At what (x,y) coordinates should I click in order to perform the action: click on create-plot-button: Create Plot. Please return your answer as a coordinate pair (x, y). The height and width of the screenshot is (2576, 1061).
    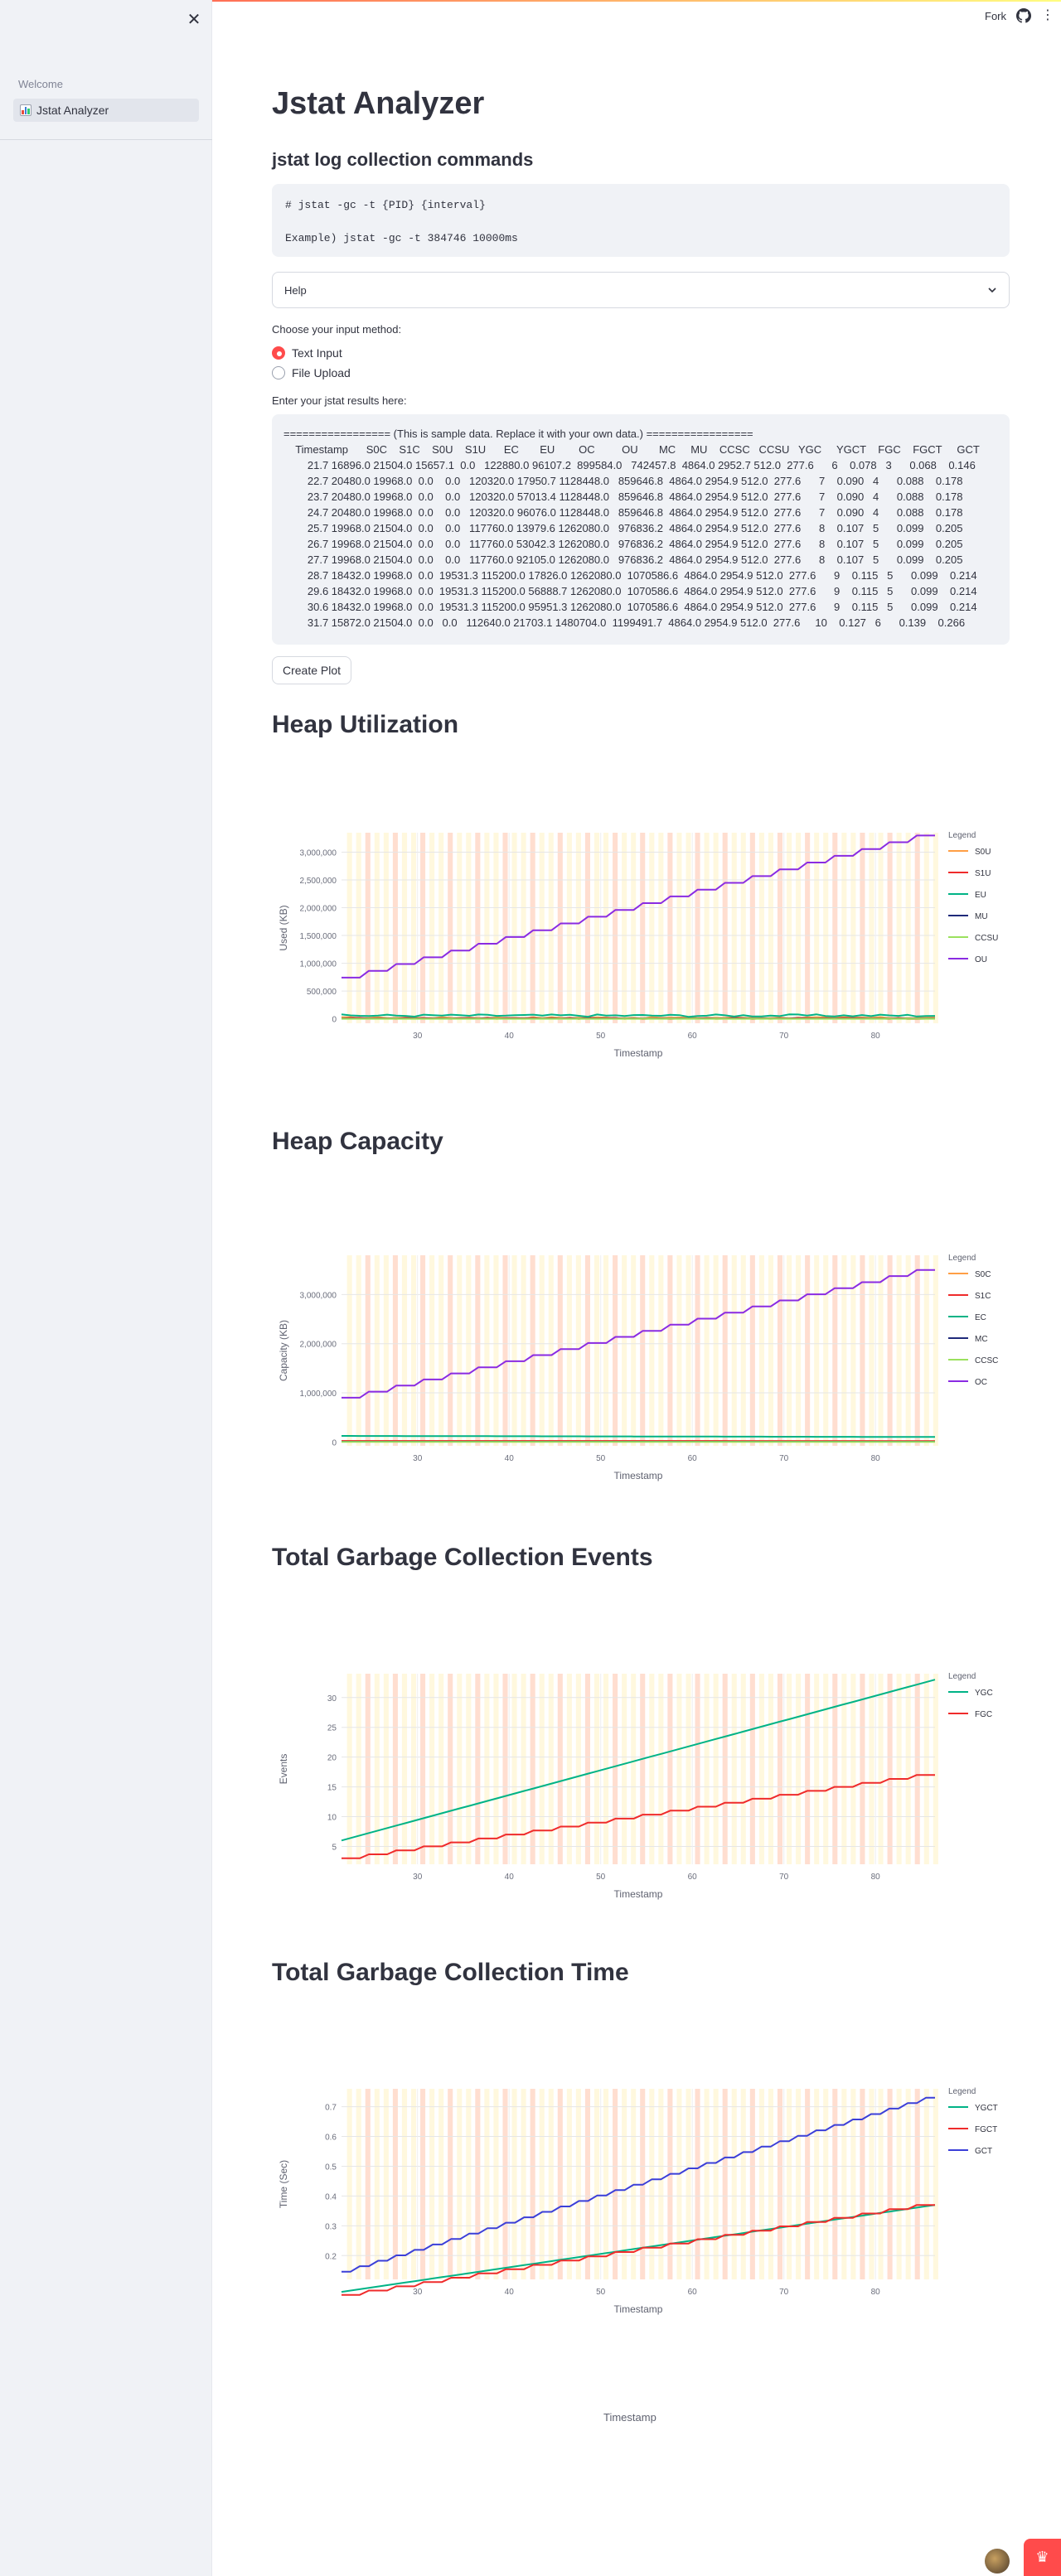
    Looking at the image, I should click on (312, 670).